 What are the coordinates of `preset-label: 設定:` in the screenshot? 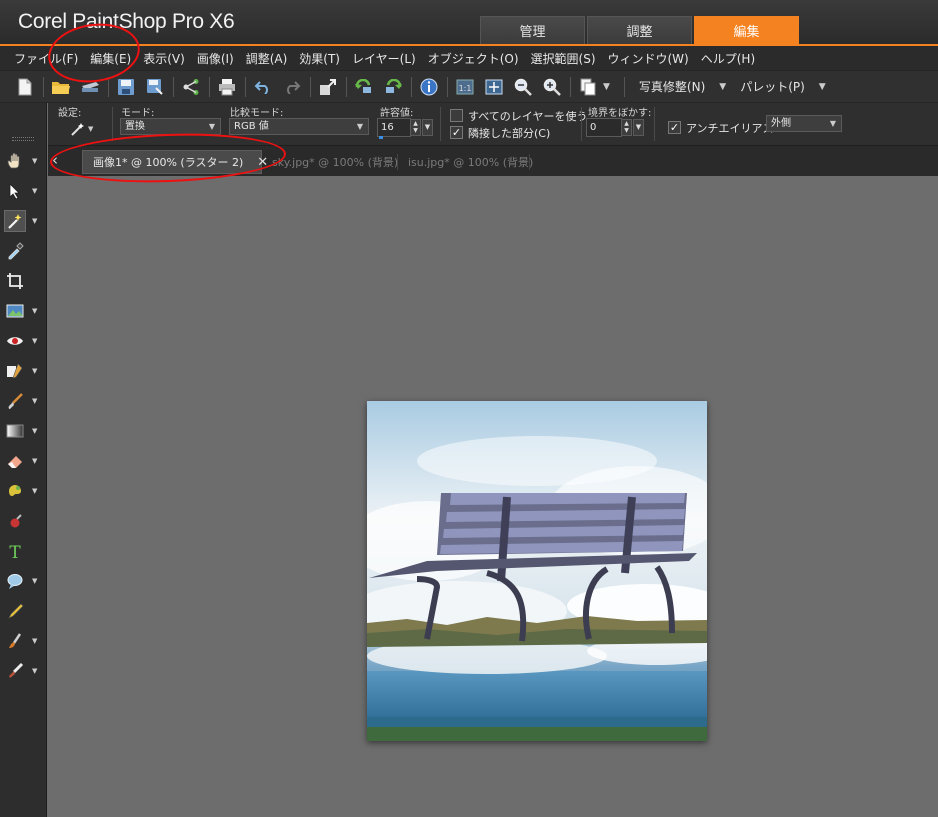 It's located at (70, 113).